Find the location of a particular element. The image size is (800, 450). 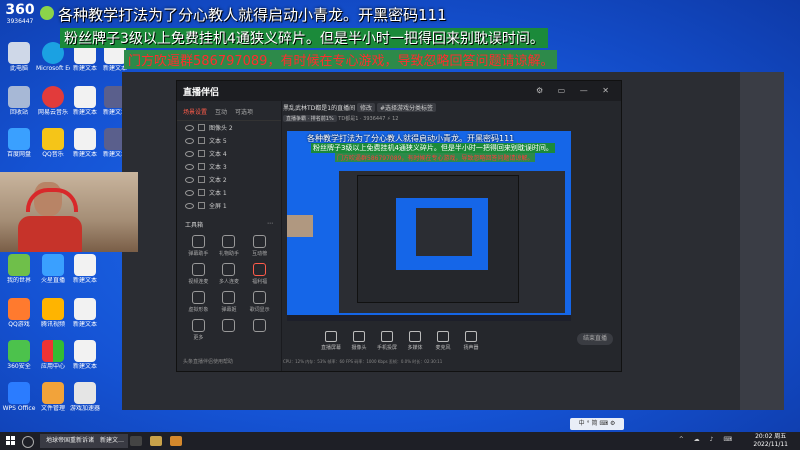

tool-avatar: 虚拟形象 is located at coordinates (198, 302).